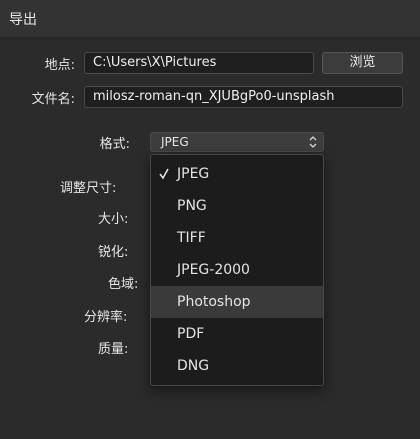 The width and height of the screenshot is (420, 439). What do you see at coordinates (23, 20) in the screenshot?
I see `window-title: 导出` at bounding box center [23, 20].